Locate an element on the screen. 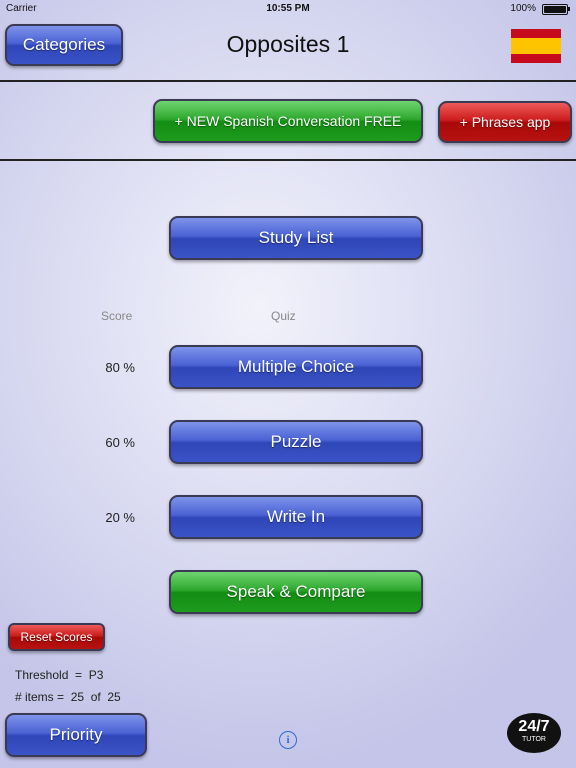 The height and width of the screenshot is (768, 576). write-in-button: Write In is located at coordinates (296, 517).